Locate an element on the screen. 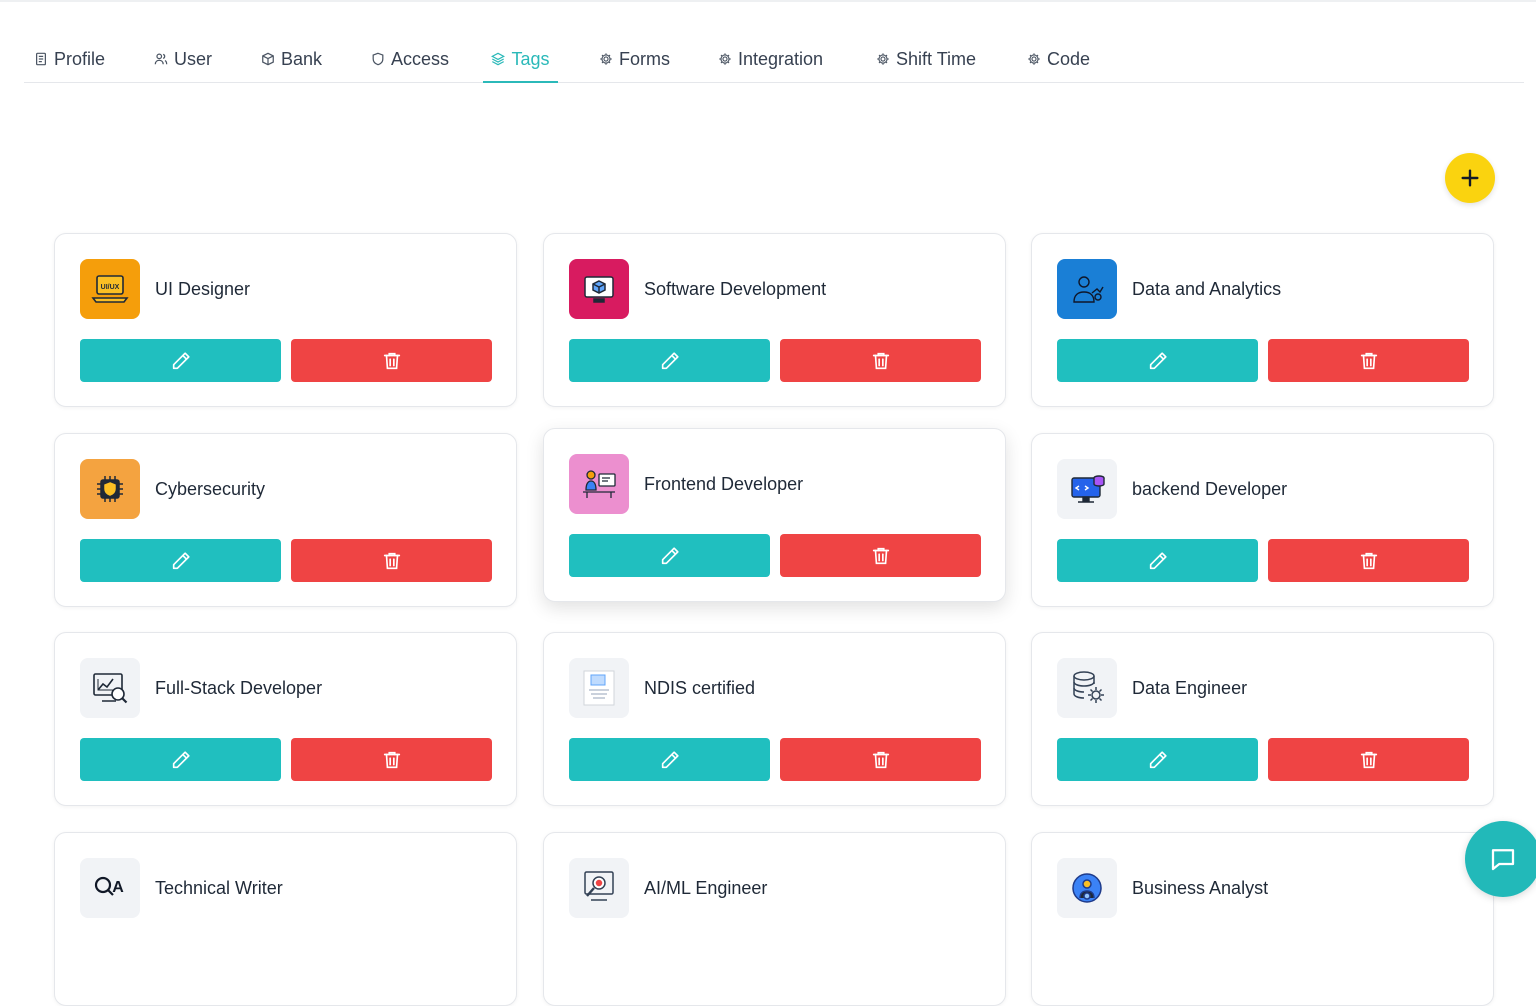 The width and height of the screenshot is (1536, 1006). tab-tags: Tags is located at coordinates (520, 59).